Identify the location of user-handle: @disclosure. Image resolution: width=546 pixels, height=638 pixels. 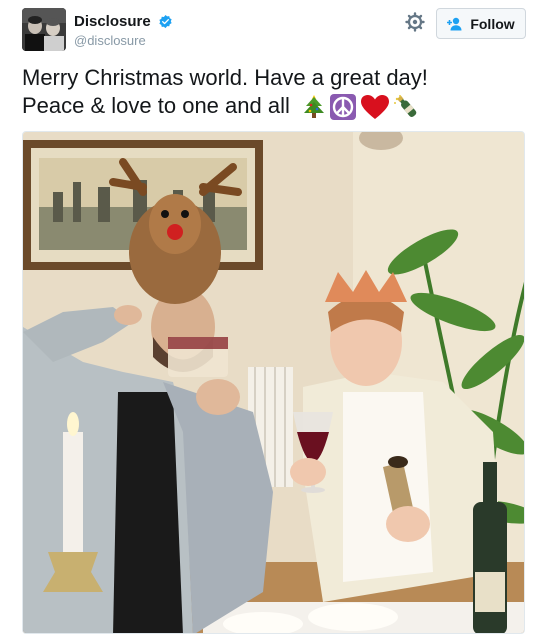
(123, 40).